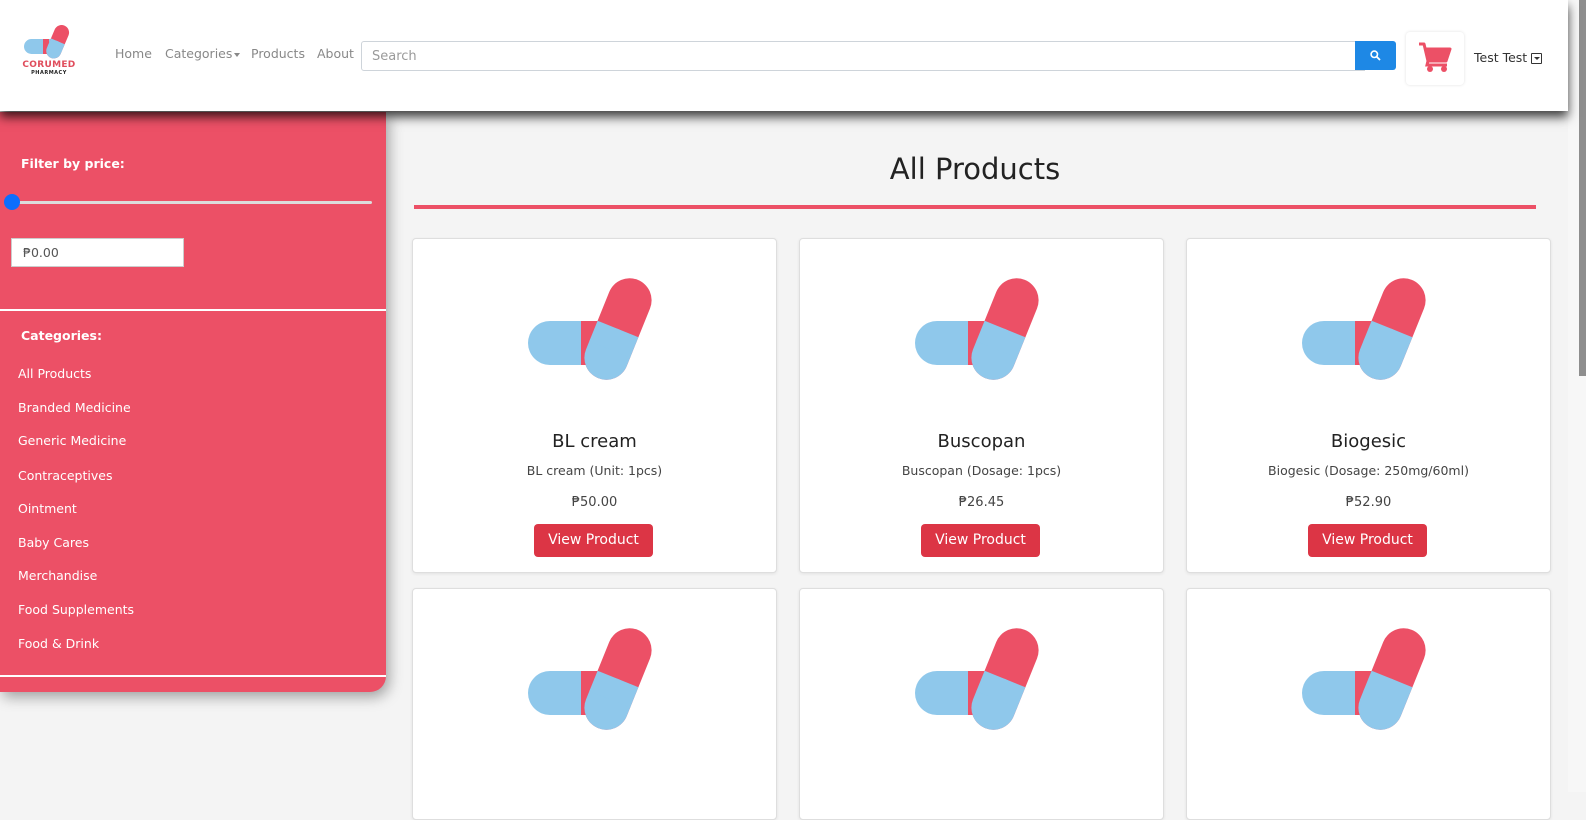 This screenshot has height=820, width=1586. Describe the element at coordinates (975, 207) in the screenshot. I see `title-underline` at that location.